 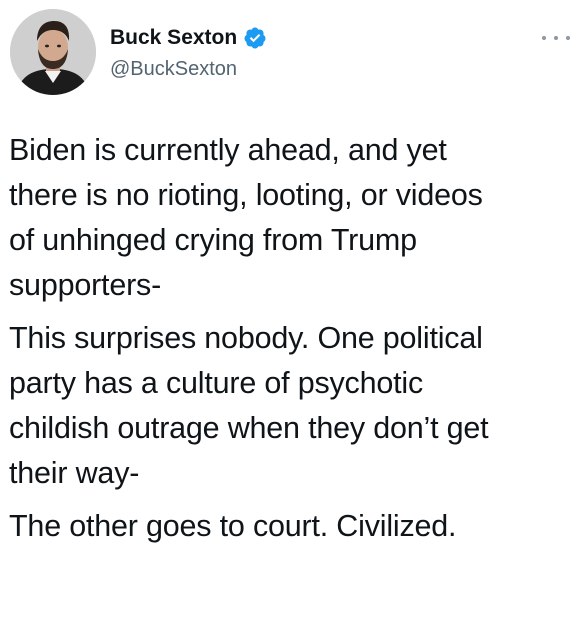 What do you see at coordinates (228, 150) in the screenshot?
I see `tweet-line: Biden is currently ahead, and yet` at bounding box center [228, 150].